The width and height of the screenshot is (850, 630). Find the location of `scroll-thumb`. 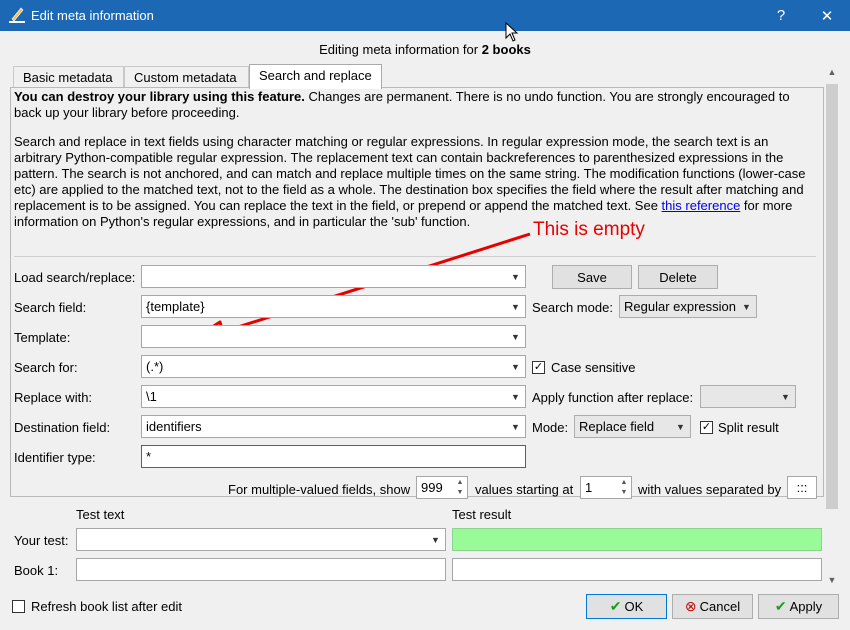

scroll-thumb is located at coordinates (832, 296).